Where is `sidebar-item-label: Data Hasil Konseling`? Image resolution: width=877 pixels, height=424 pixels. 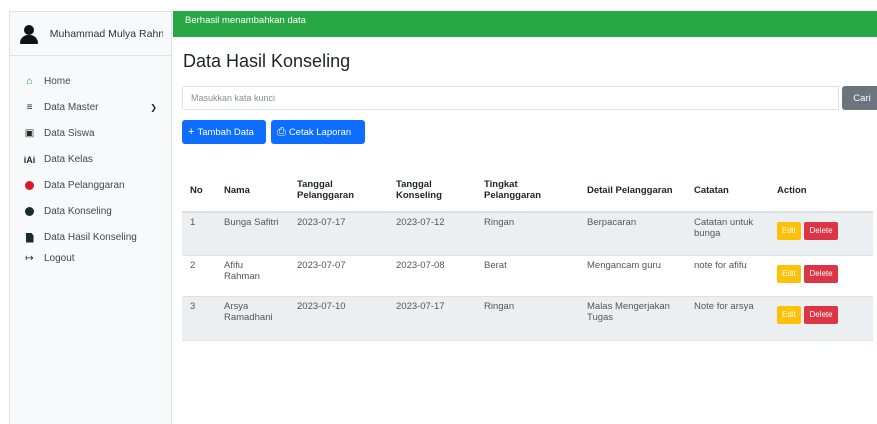
sidebar-item-label: Data Hasil Konseling is located at coordinates (90, 237).